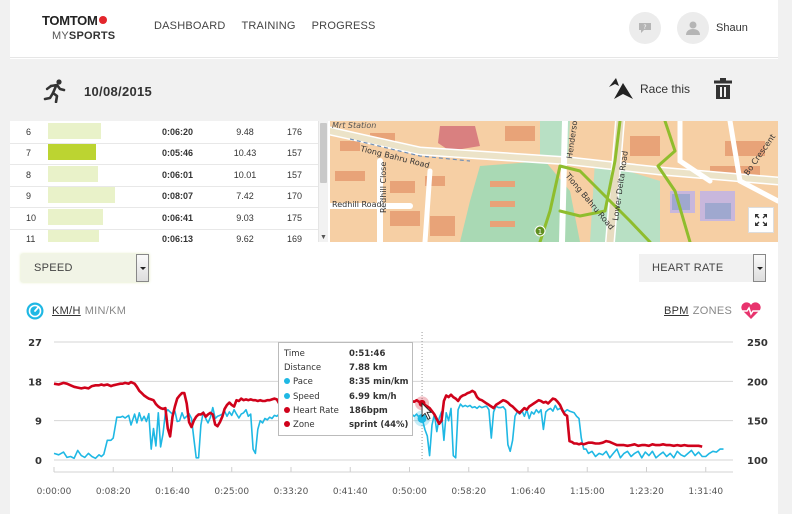  Describe the element at coordinates (231, 492) in the screenshot. I see `x-axis-tick-label: 0:25:00` at that location.